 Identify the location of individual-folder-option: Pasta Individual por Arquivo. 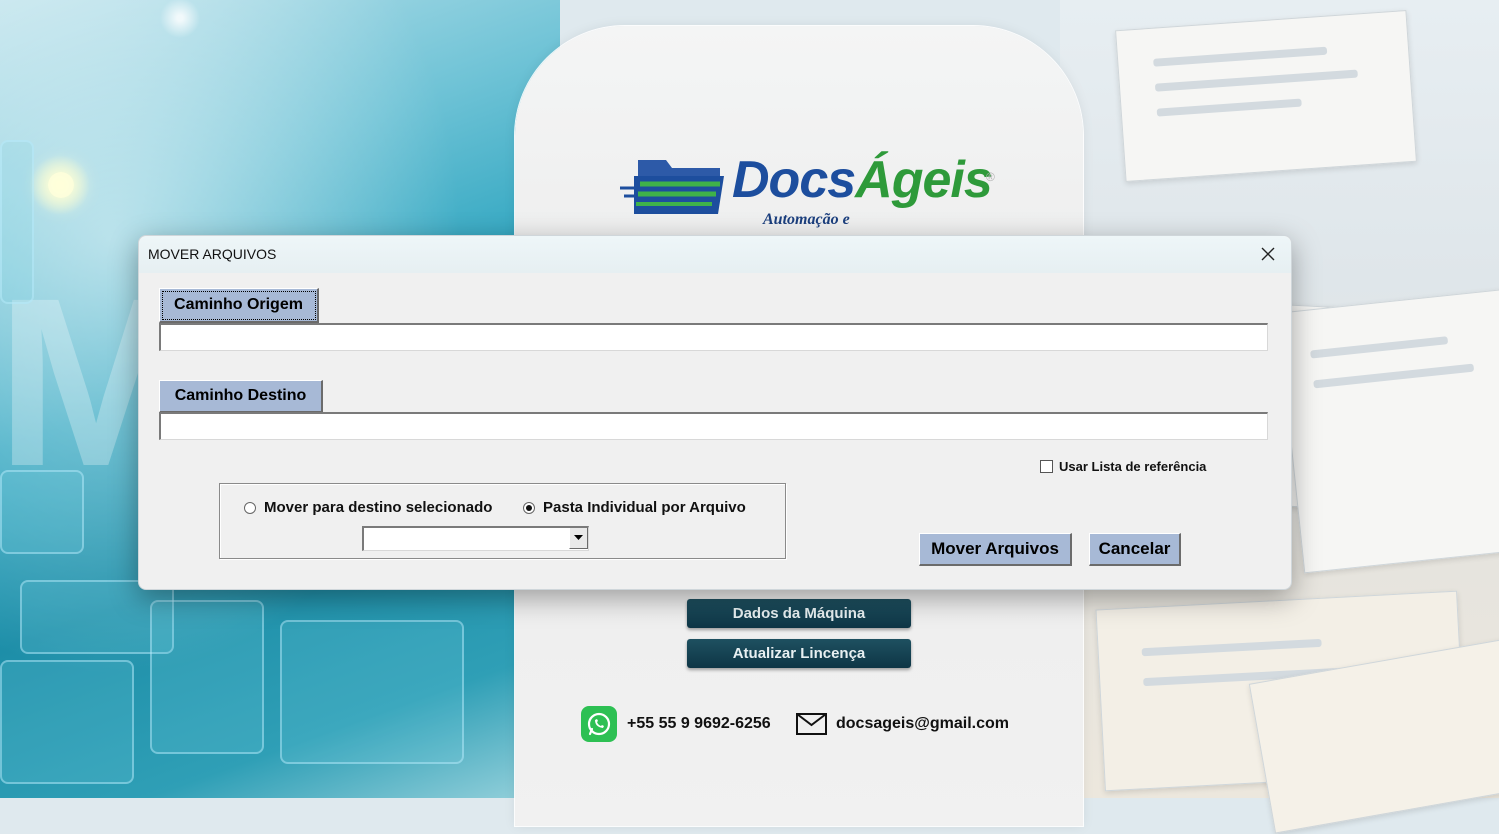
(634, 507).